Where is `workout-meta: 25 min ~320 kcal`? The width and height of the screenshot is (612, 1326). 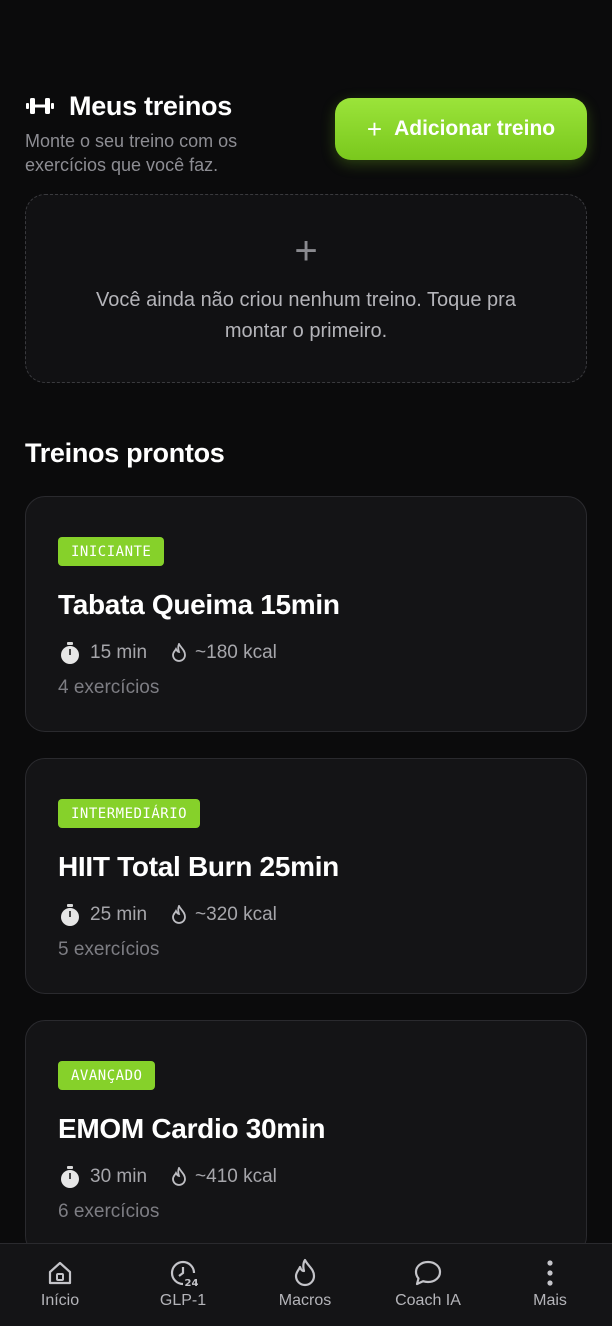 workout-meta: 25 min ~320 kcal is located at coordinates (167, 915).